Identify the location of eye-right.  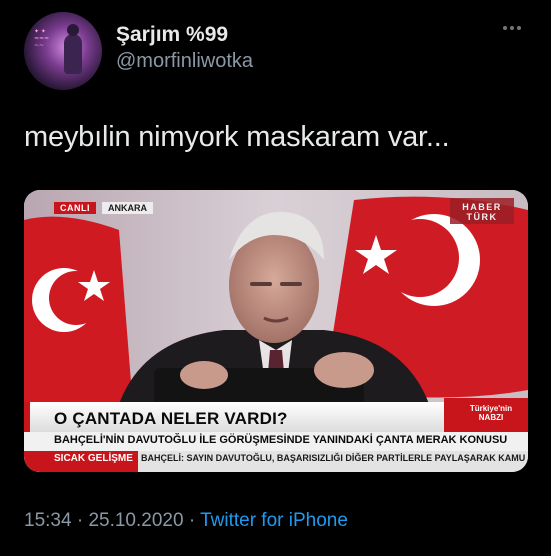
(291, 284).